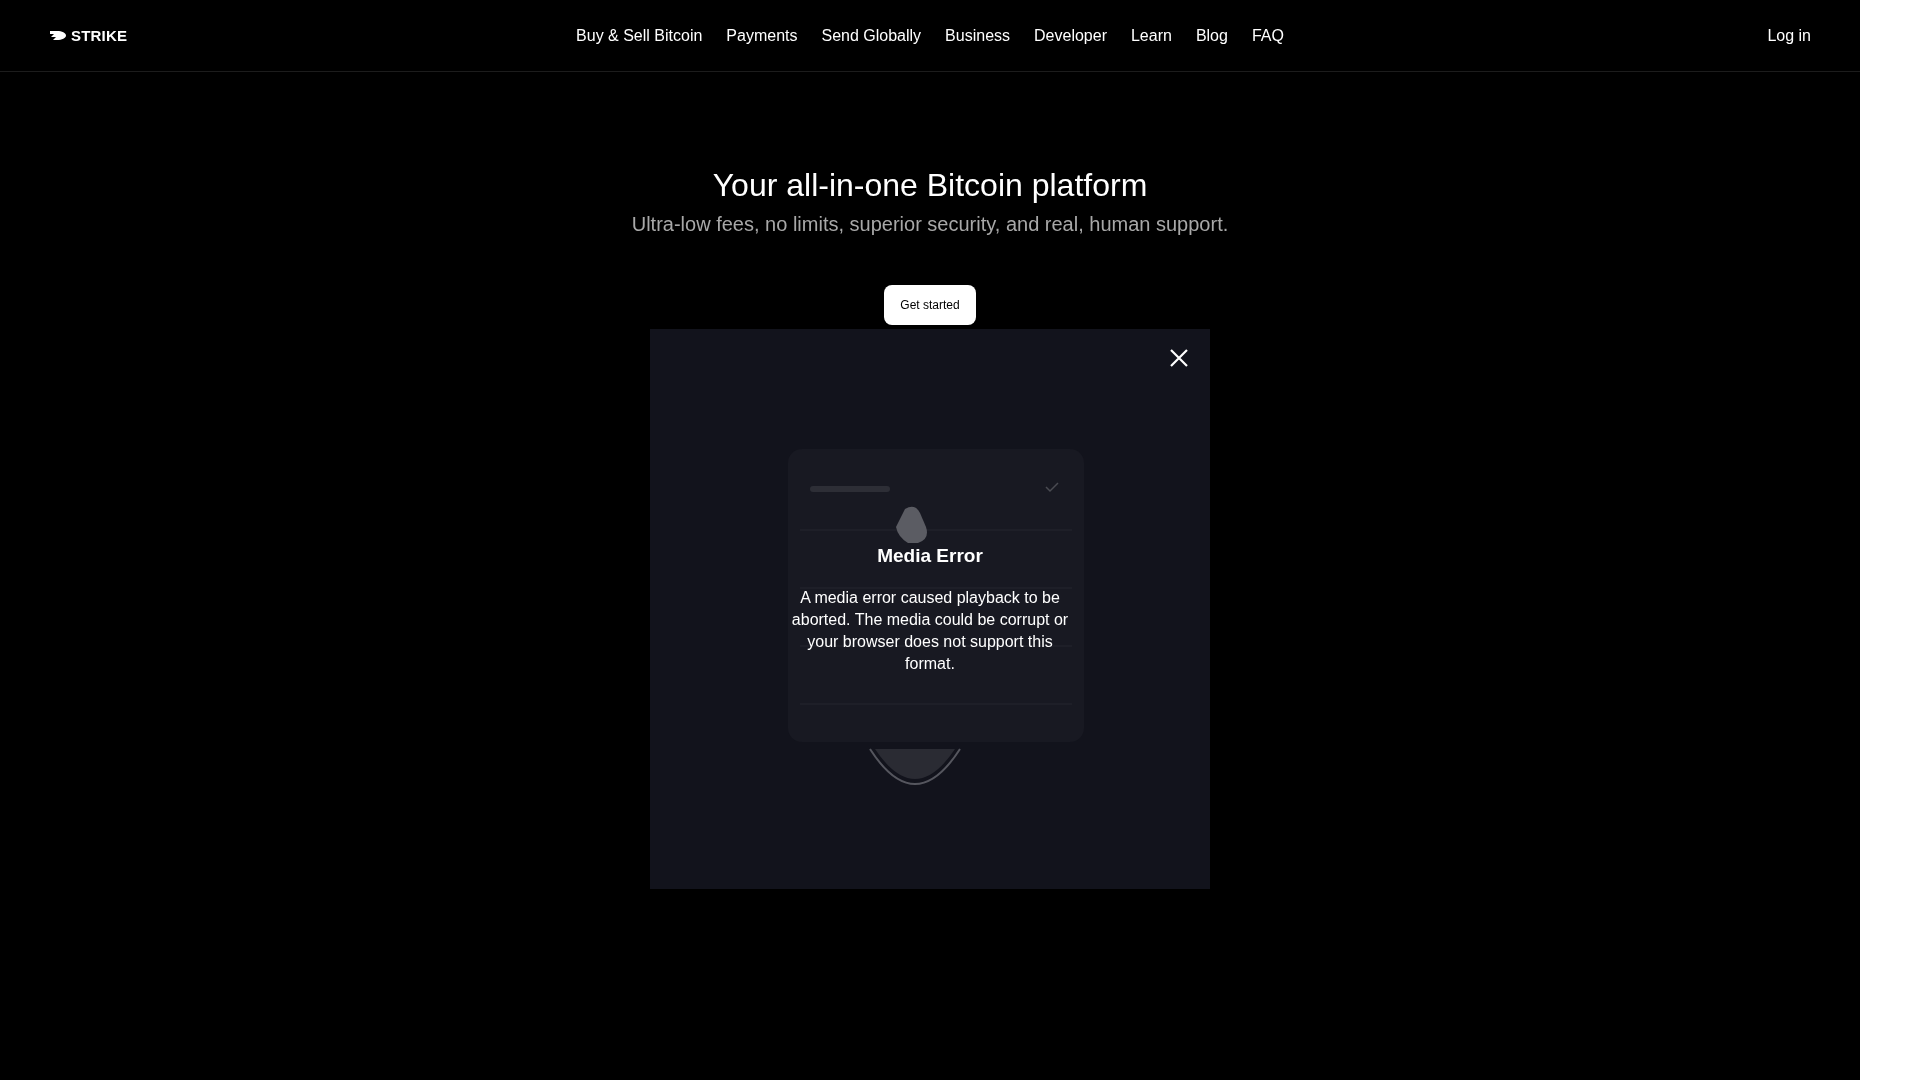 The image size is (1920, 1080). Describe the element at coordinates (978, 35) in the screenshot. I see `nav-link: Business` at that location.